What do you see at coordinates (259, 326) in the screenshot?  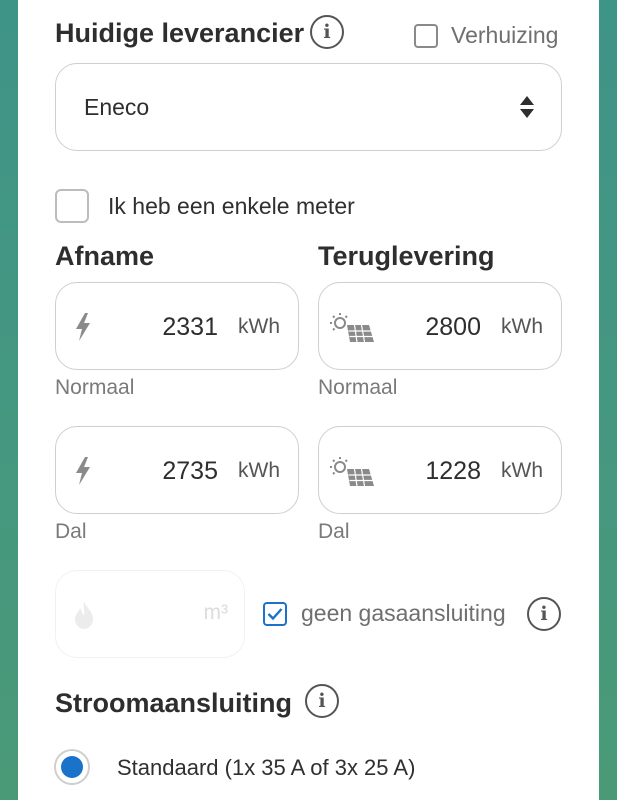 I see `consumption-normal-unit: kWh` at bounding box center [259, 326].